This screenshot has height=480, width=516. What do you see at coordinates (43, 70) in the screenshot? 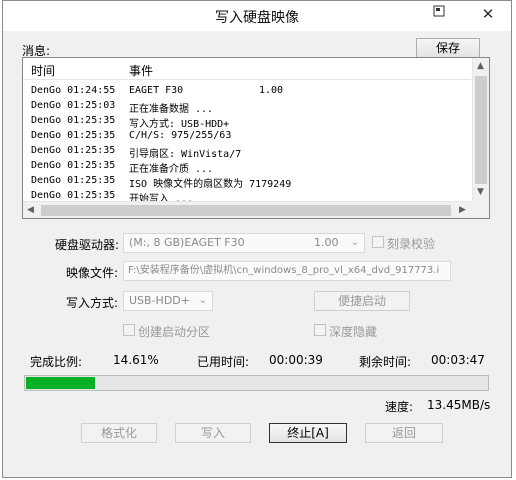
I see `column-time: 时间` at bounding box center [43, 70].